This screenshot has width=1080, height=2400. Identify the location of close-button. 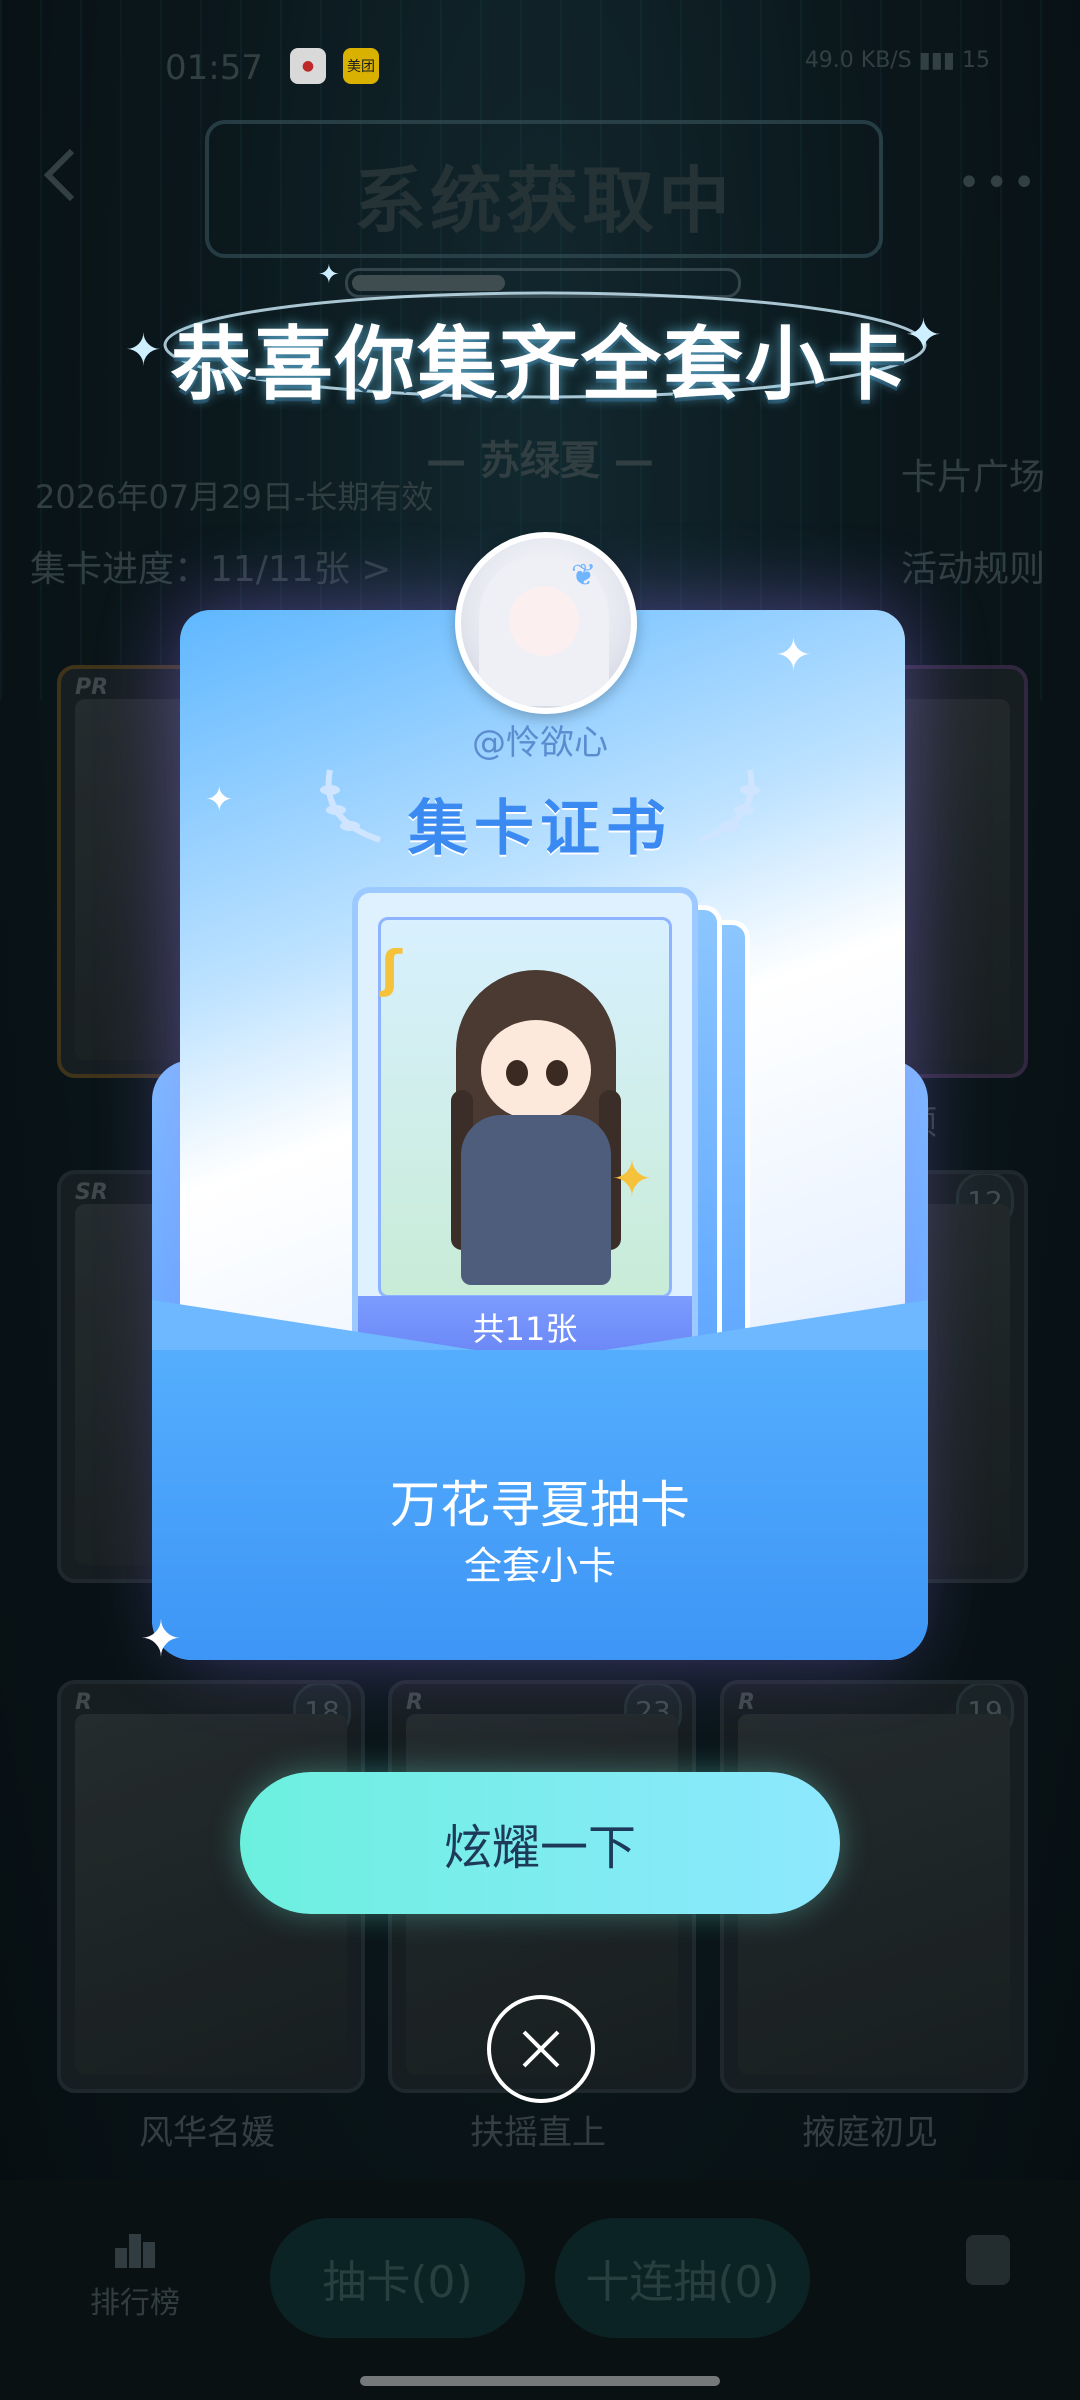
(541, 2049).